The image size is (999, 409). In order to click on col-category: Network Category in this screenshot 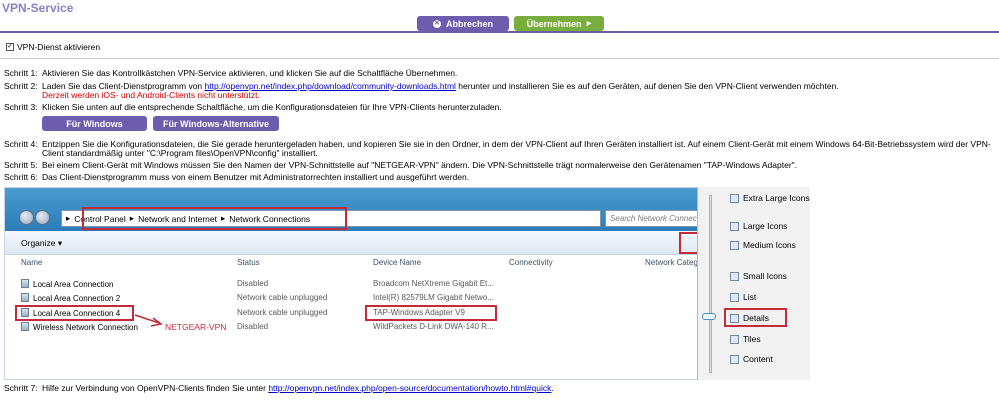, I will do `click(672, 262)`.